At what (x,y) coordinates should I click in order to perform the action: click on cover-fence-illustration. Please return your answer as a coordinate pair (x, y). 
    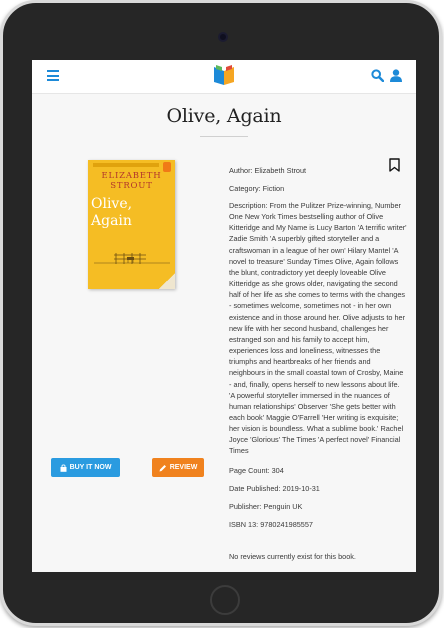
    Looking at the image, I should click on (132, 258).